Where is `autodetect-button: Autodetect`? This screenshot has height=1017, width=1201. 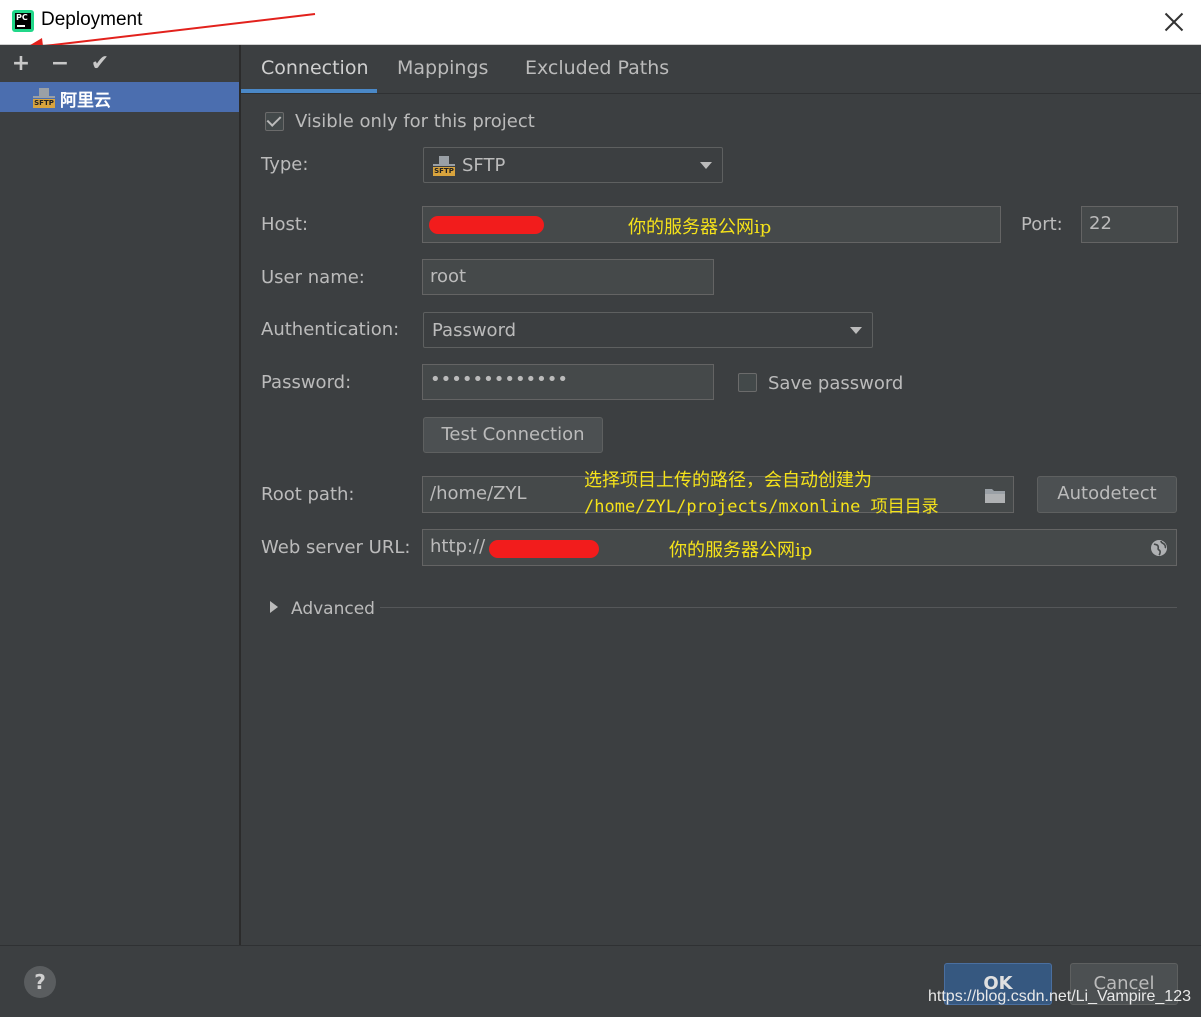 autodetect-button: Autodetect is located at coordinates (1107, 494).